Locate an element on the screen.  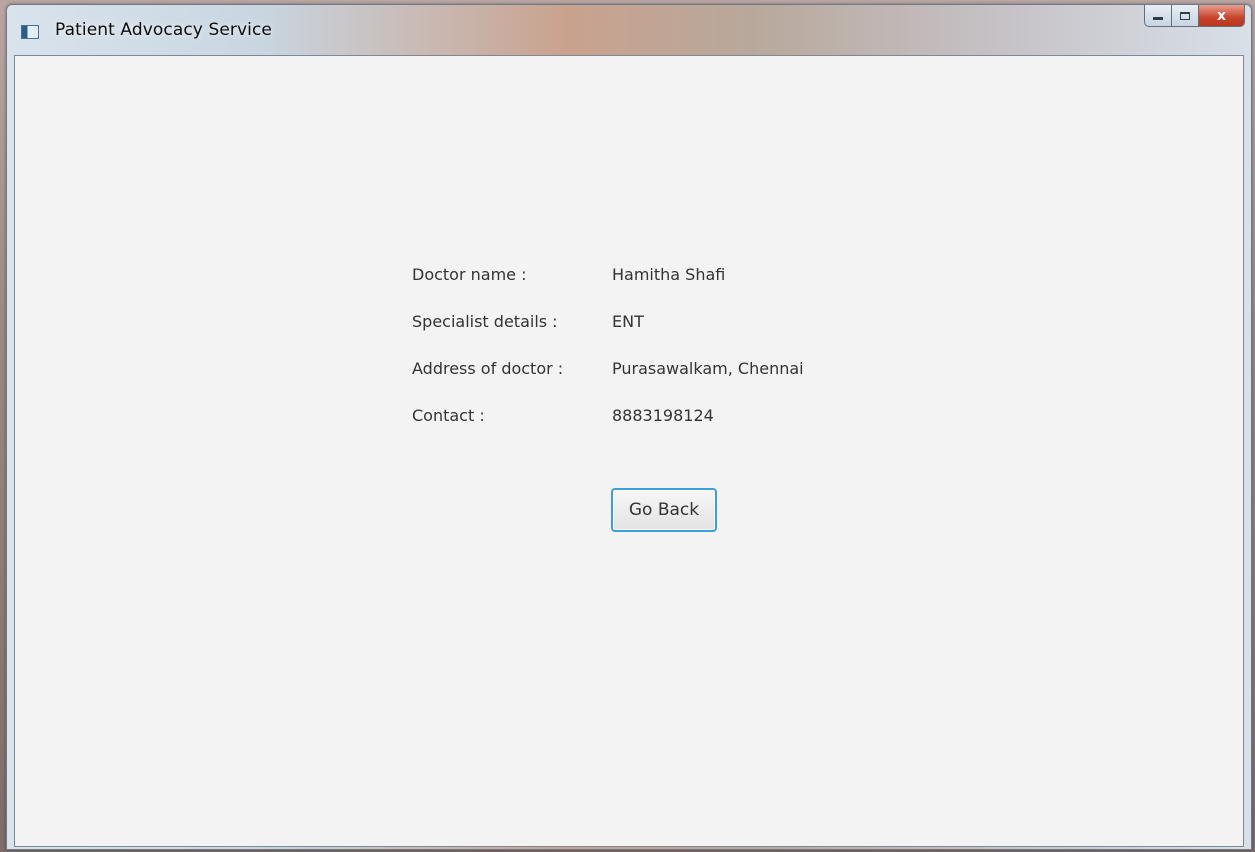
contact-value: 8883198124 is located at coordinates (663, 415).